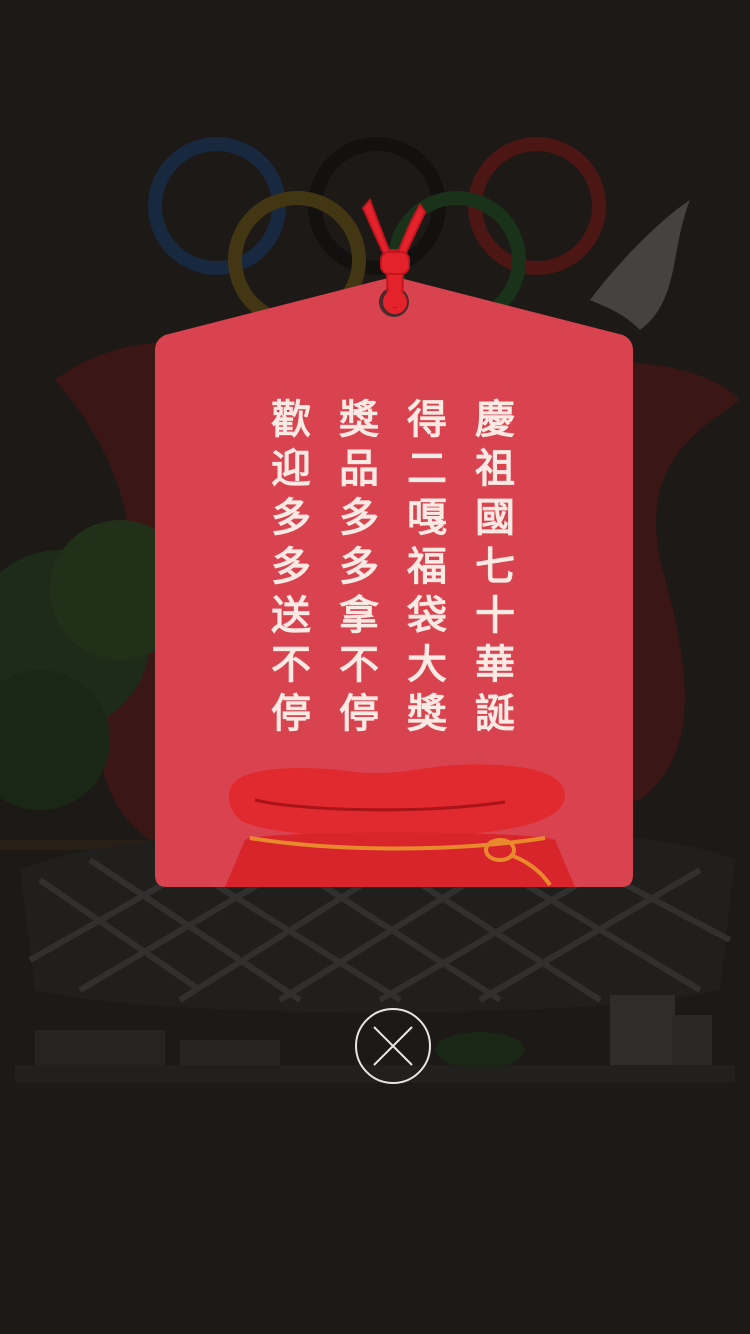 The width and height of the screenshot is (750, 1334). What do you see at coordinates (291, 566) in the screenshot?
I see `blessing-column-4: 歡迎多多送不停` at bounding box center [291, 566].